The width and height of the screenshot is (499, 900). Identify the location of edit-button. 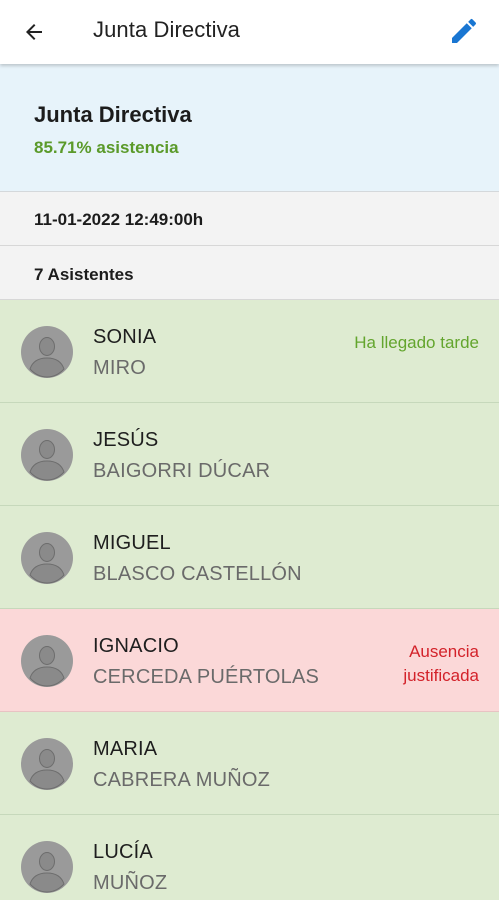
(464, 31).